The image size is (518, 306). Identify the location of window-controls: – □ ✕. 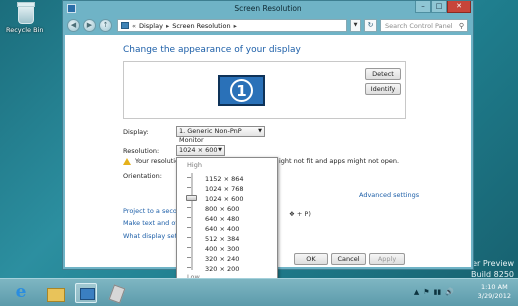
(443, 7).